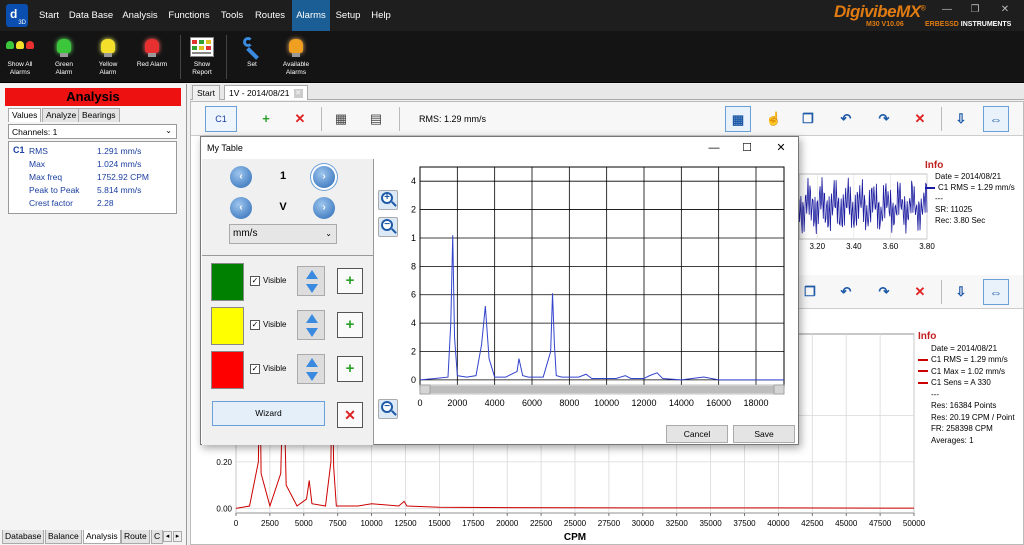 Image resolution: width=1024 pixels, height=545 pixels. I want to click on delete-icon: ✕, so click(300, 119).